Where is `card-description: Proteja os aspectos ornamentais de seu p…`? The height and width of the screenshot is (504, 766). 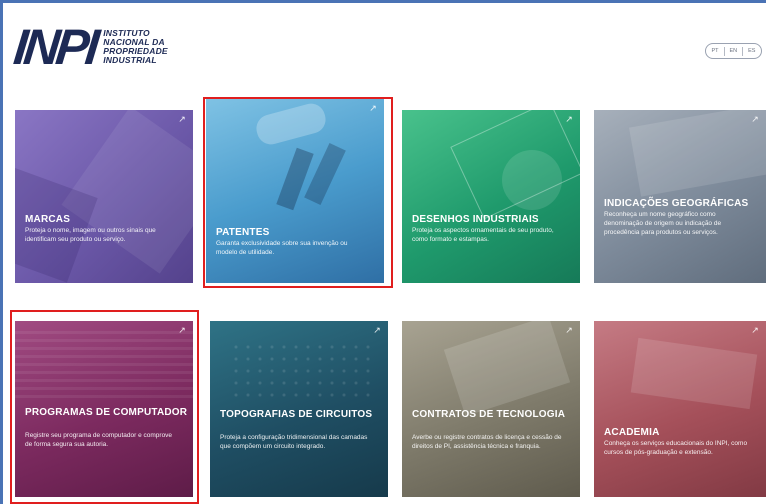 card-description: Proteja os aspectos ornamentais de seu p… is located at coordinates (483, 235).